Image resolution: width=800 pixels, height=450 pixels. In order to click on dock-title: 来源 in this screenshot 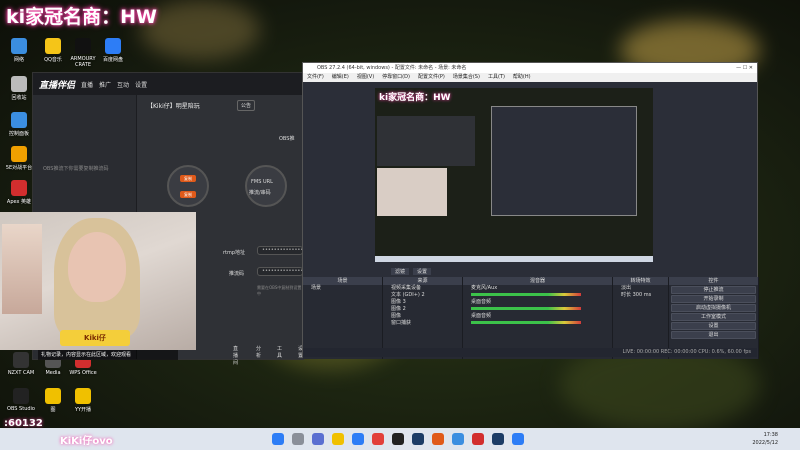, I will do `click(422, 281)`.